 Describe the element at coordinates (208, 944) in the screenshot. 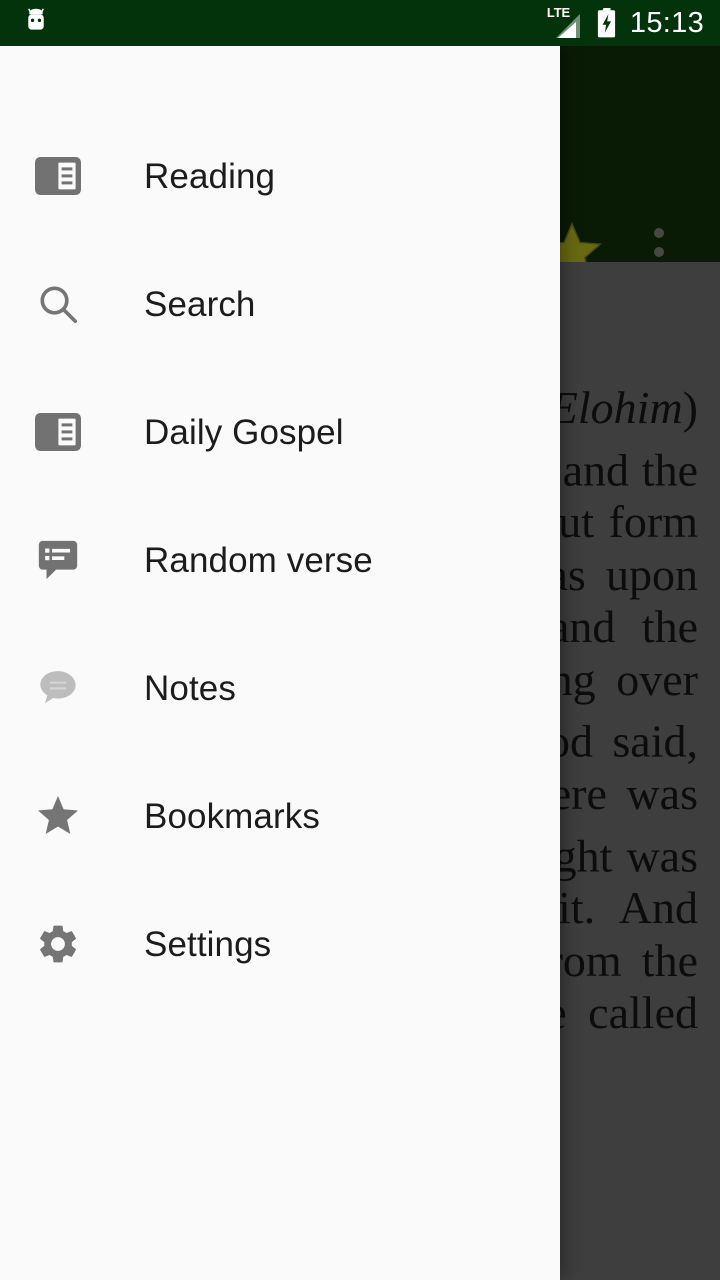

I see `drawer-item-label: Settings` at that location.